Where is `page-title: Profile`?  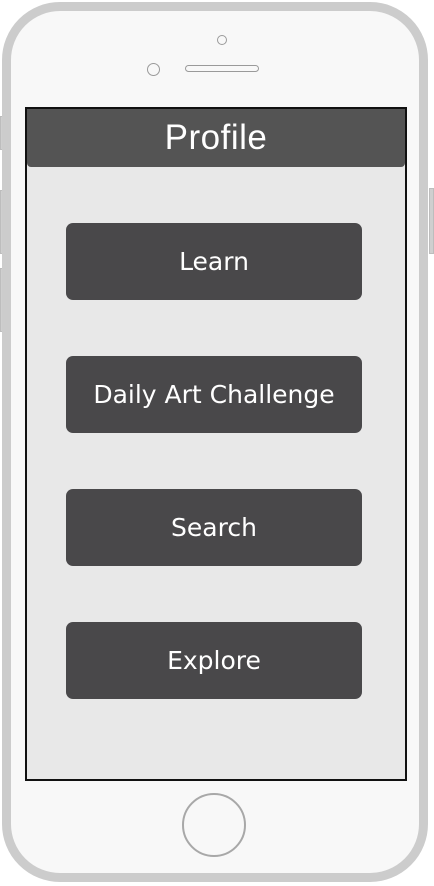 page-title: Profile is located at coordinates (216, 137).